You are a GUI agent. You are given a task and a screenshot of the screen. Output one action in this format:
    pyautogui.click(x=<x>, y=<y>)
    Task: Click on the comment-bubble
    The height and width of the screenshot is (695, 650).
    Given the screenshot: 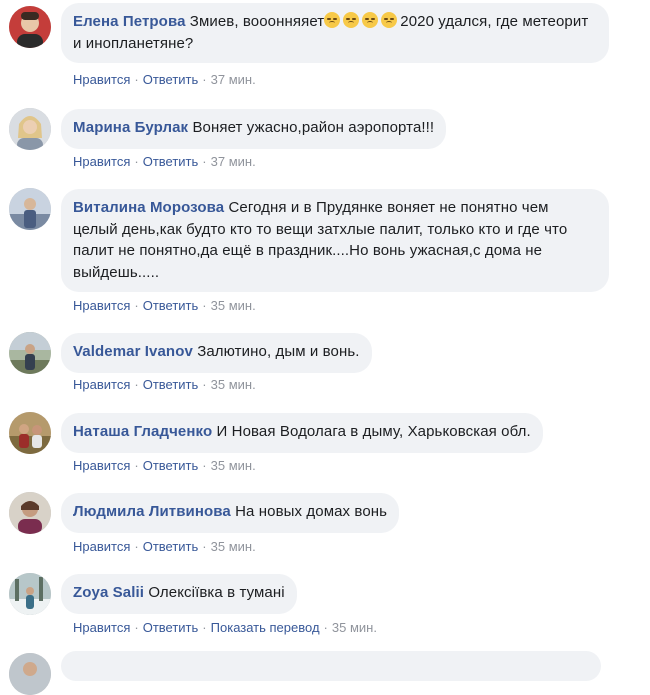 What is the action you would take?
    pyautogui.click(x=331, y=666)
    